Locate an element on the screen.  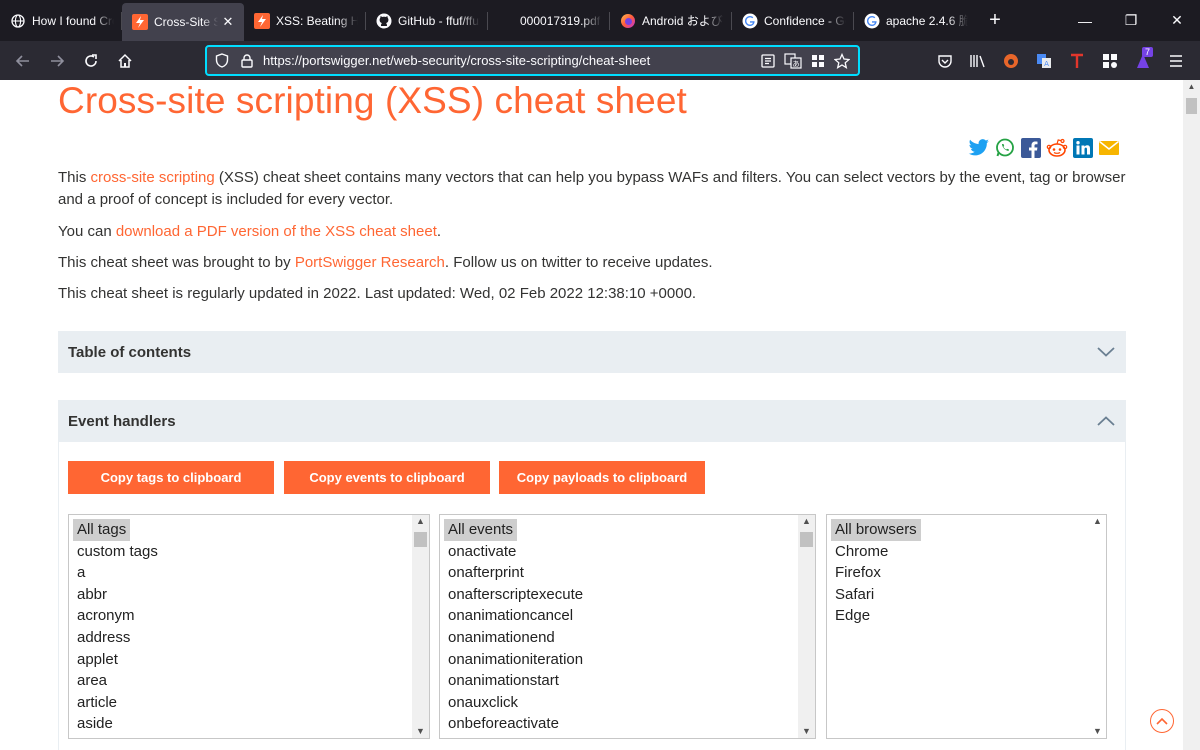
events-scrollbar: ▲ ▼ is located at coordinates (806, 626).